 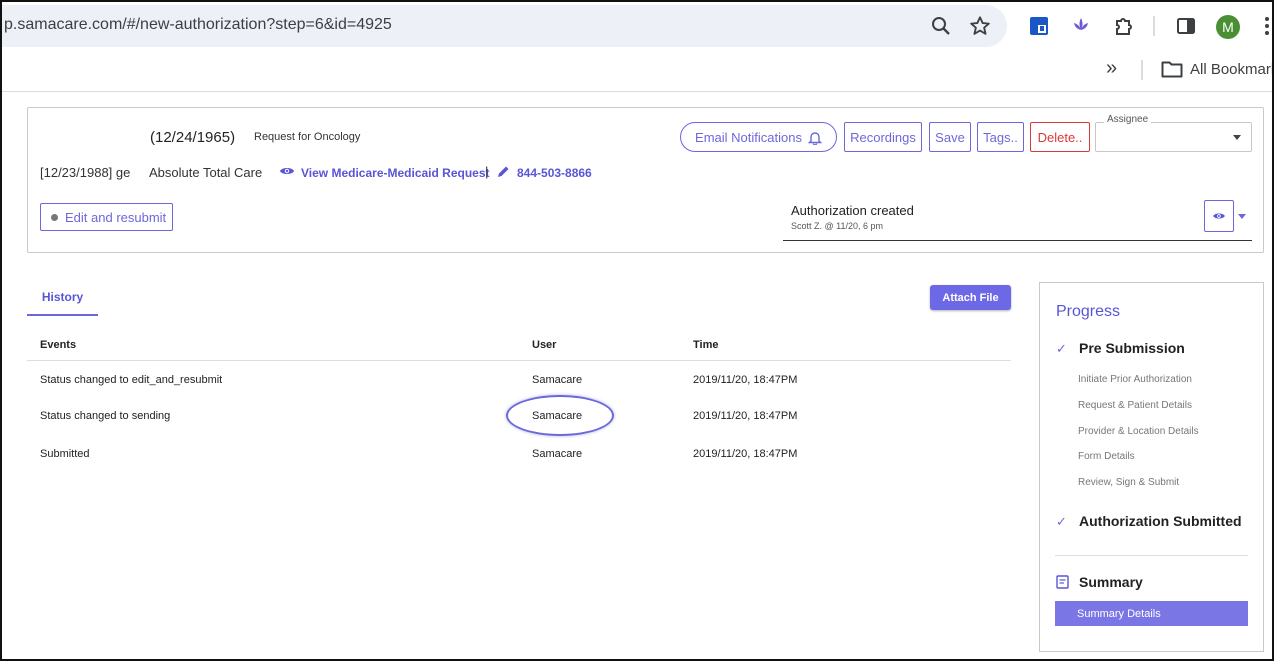 What do you see at coordinates (941, 26) in the screenshot?
I see `zoom-icon` at bounding box center [941, 26].